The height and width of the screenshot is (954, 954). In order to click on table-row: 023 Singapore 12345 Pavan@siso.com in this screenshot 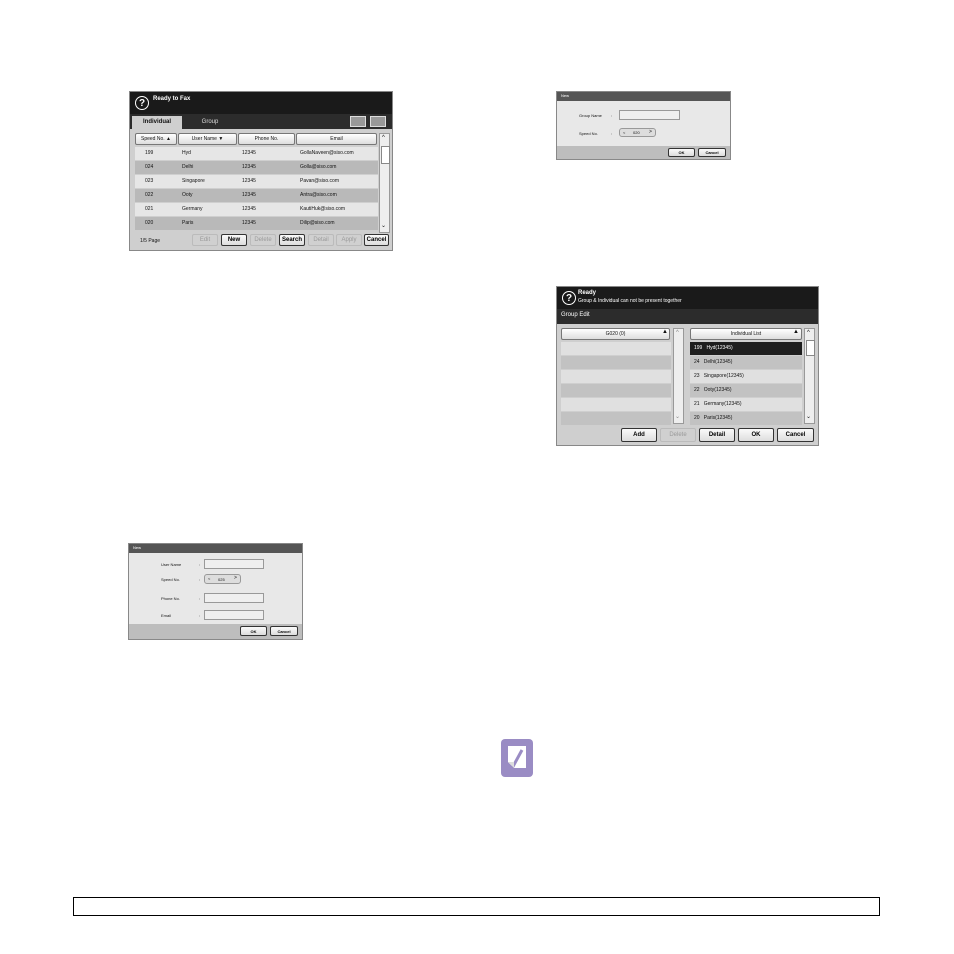, I will do `click(256, 181)`.